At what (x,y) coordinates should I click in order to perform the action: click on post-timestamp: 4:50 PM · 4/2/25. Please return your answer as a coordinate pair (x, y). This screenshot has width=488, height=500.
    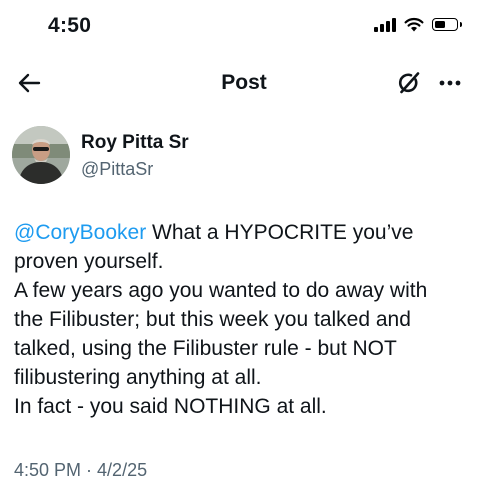
    Looking at the image, I should click on (80, 470).